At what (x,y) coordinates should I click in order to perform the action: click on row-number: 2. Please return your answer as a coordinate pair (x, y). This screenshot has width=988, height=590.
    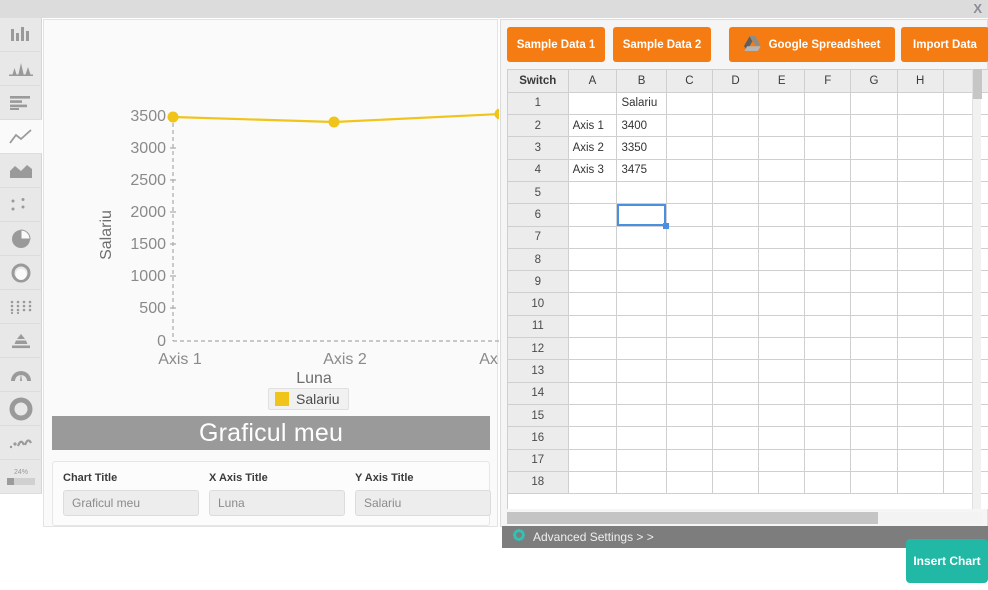
    Looking at the image, I should click on (538, 126).